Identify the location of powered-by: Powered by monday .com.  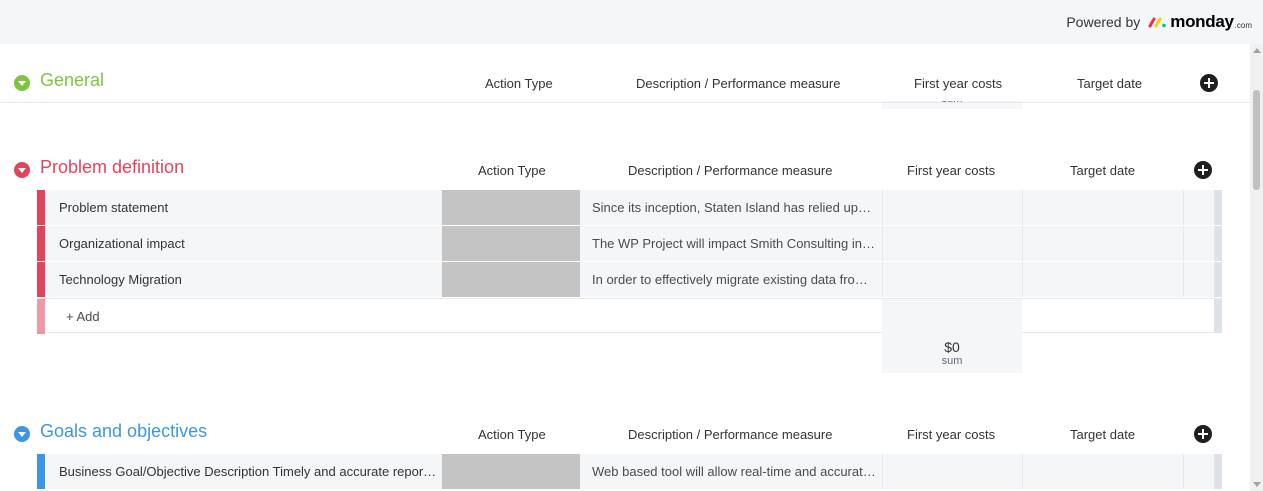
(1159, 22).